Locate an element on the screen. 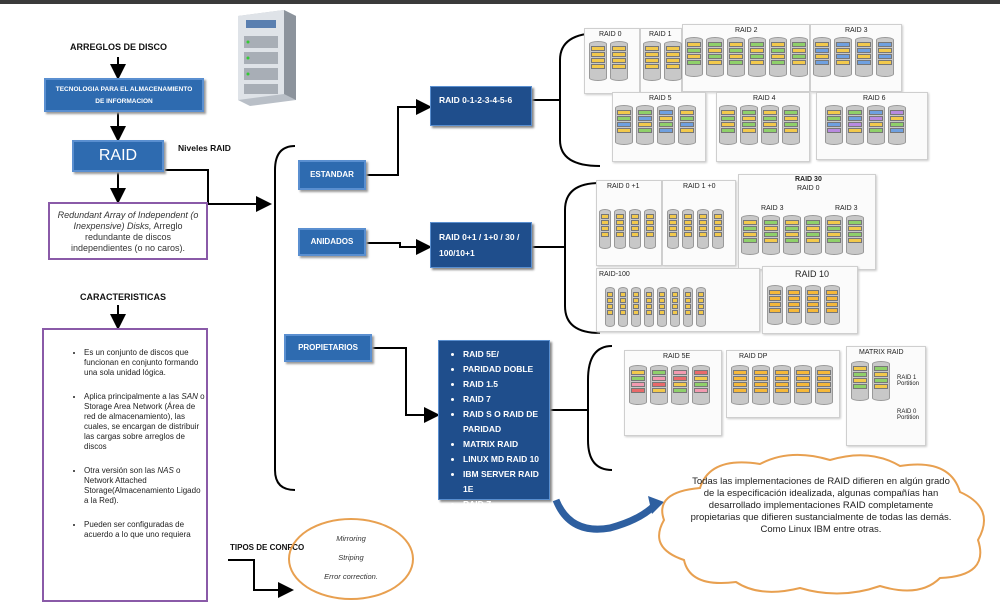 This screenshot has height=606, width=1000. panel-raid100: RAID-100 is located at coordinates (678, 300).